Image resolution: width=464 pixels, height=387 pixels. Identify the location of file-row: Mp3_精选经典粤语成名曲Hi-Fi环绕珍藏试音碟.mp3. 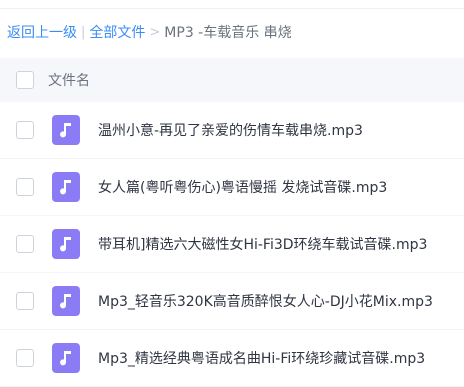
(232, 358).